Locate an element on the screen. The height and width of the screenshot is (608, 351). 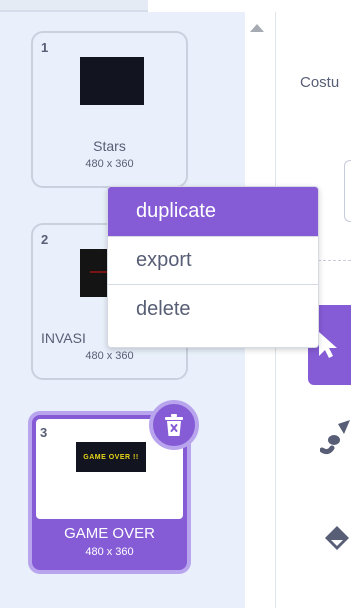
menu-item-delete: delete is located at coordinates (213, 309).